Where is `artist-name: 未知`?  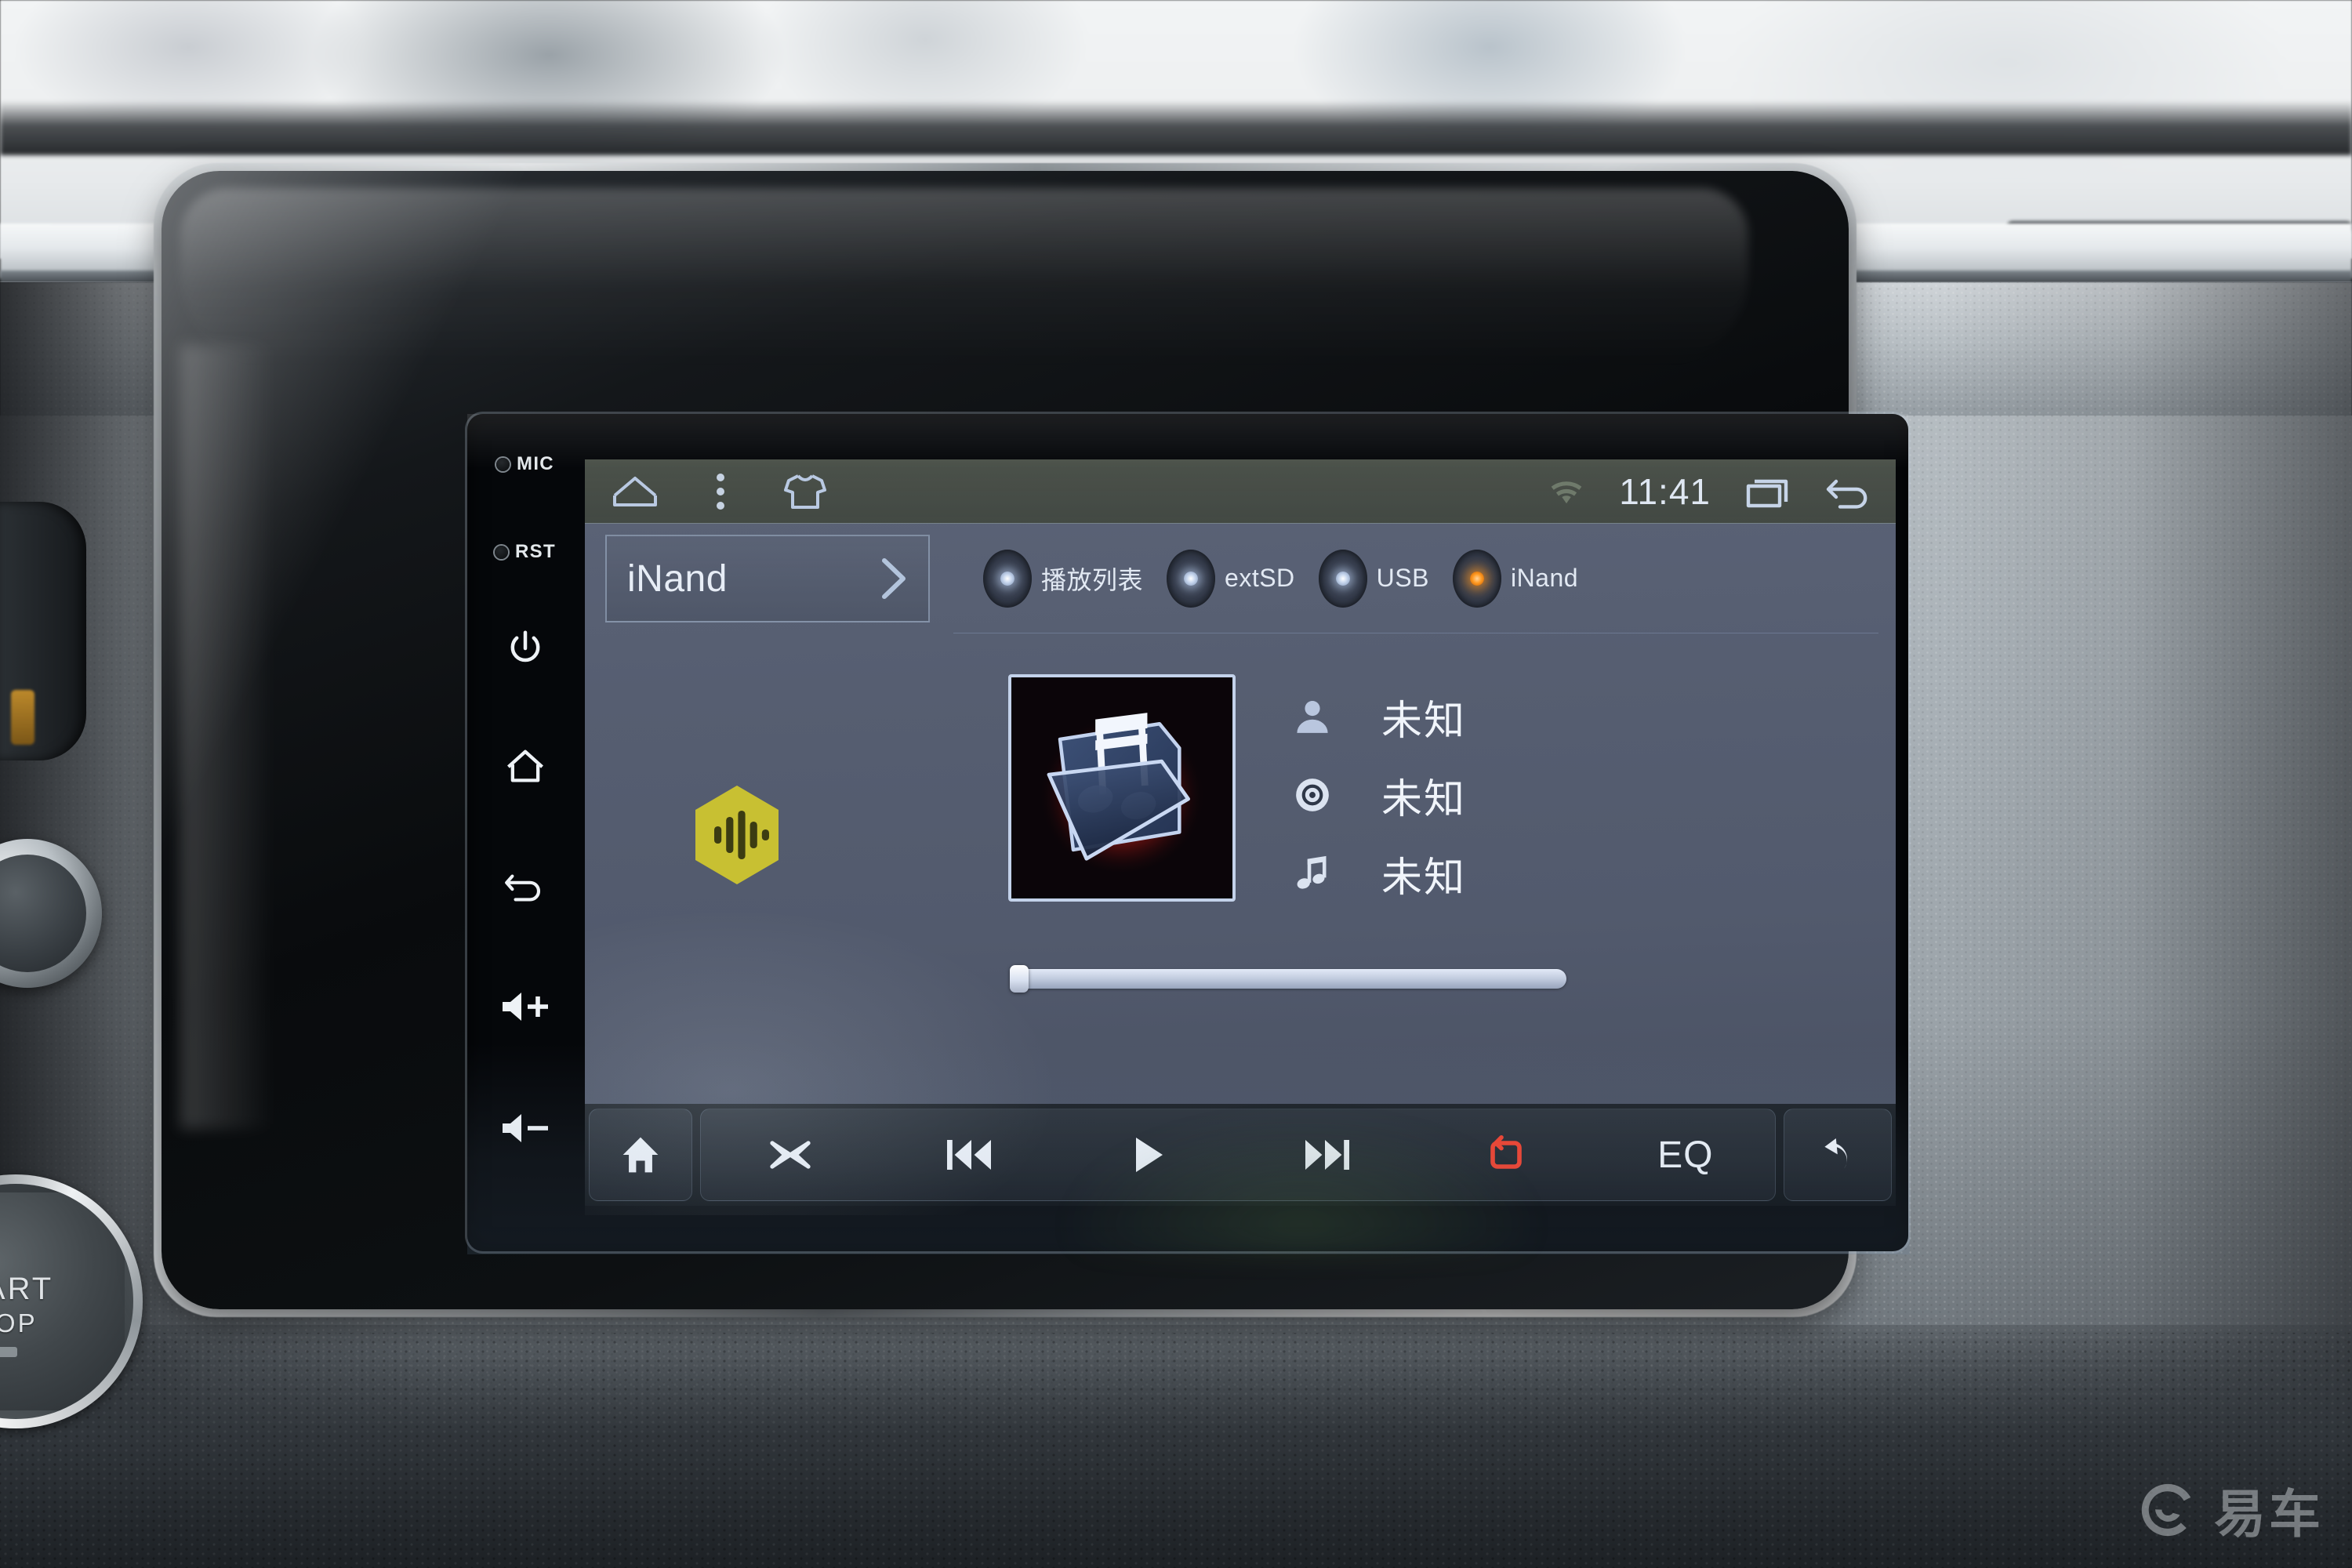
artist-name: 未知 is located at coordinates (1424, 721).